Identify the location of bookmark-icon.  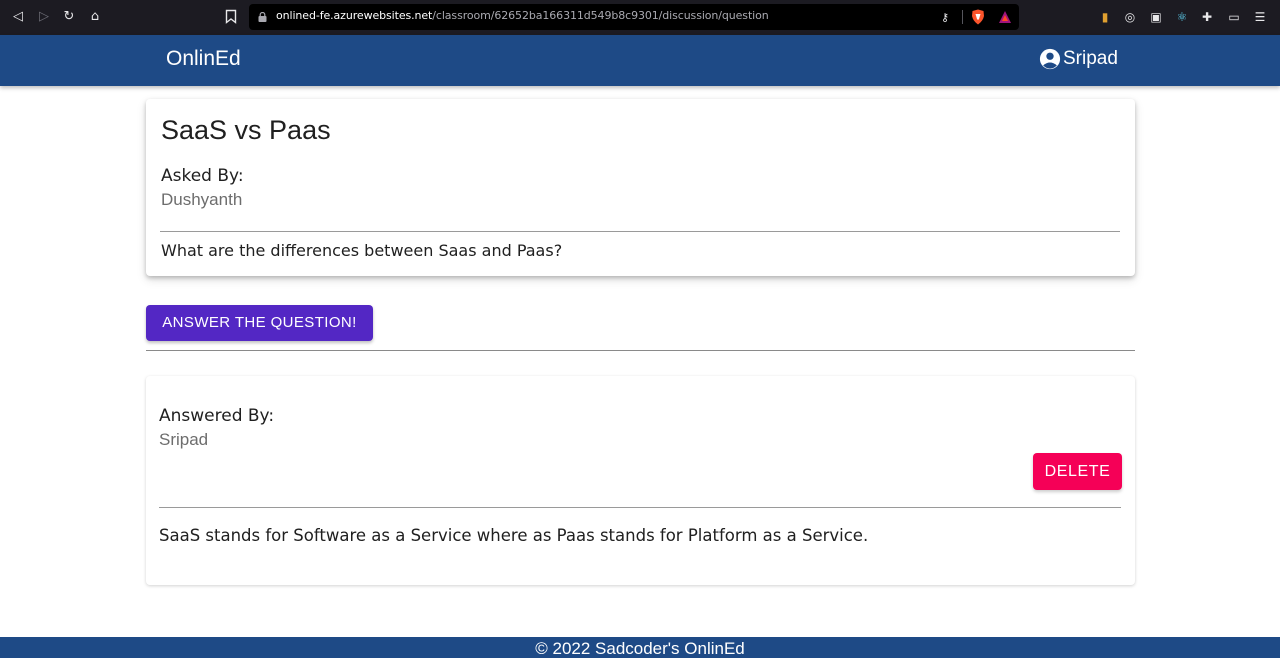
(231, 16).